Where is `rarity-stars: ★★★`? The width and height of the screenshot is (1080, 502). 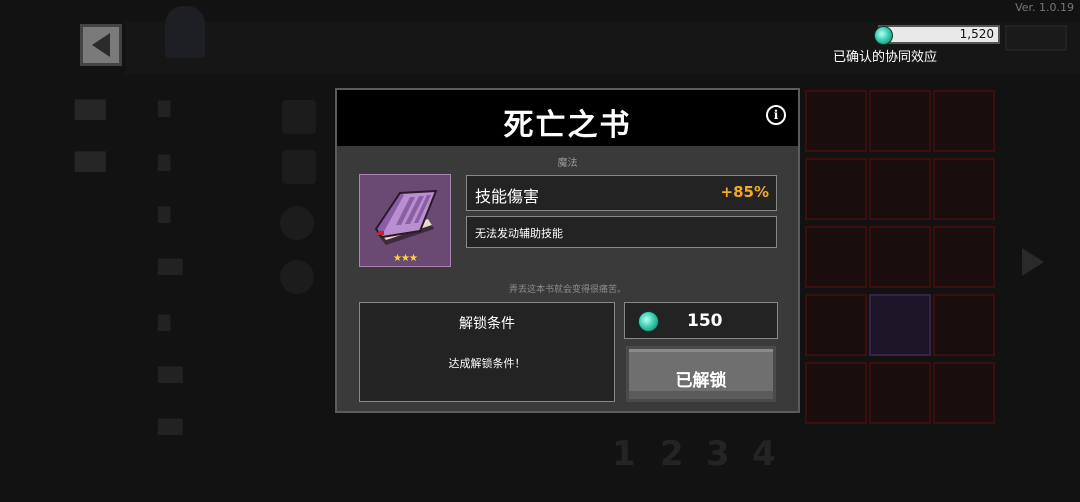 rarity-stars: ★★★ is located at coordinates (405, 258).